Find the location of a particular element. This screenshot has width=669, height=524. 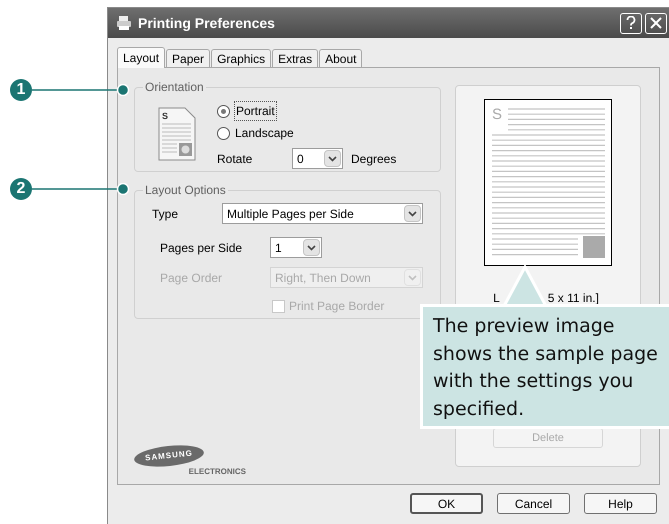

degrees-label: Degrees is located at coordinates (373, 159).